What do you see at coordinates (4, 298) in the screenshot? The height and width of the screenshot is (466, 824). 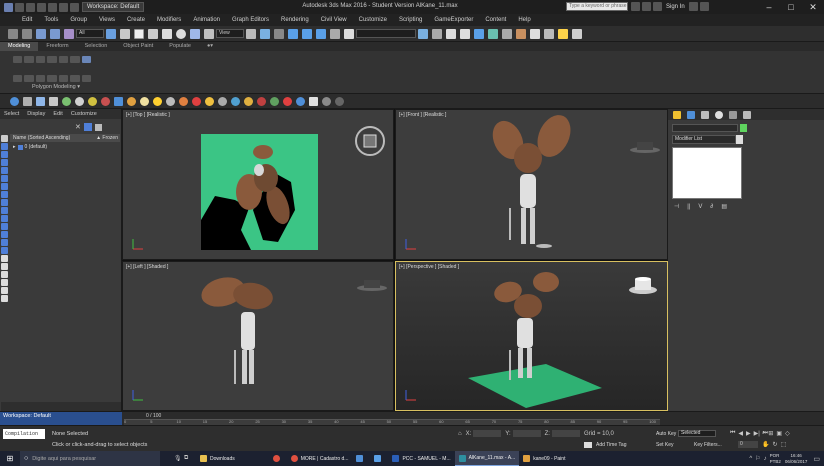 I see `layer-sort-icon` at bounding box center [4, 298].